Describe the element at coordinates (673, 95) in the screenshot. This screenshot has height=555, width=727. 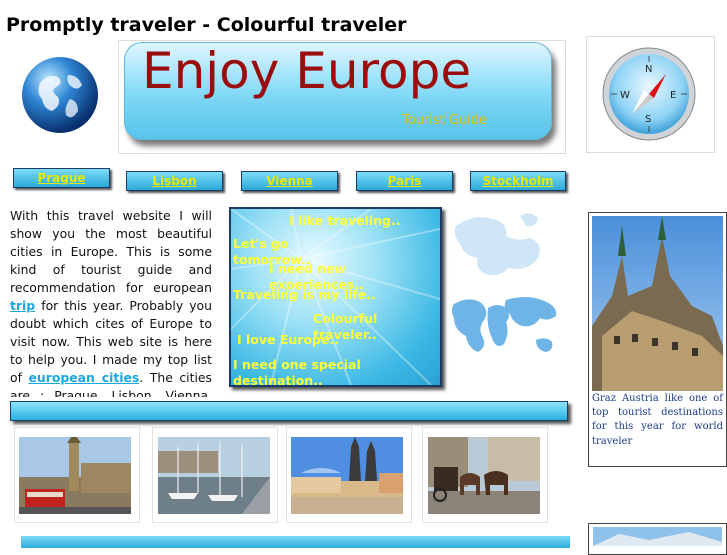
I see `svg-text: E` at that location.